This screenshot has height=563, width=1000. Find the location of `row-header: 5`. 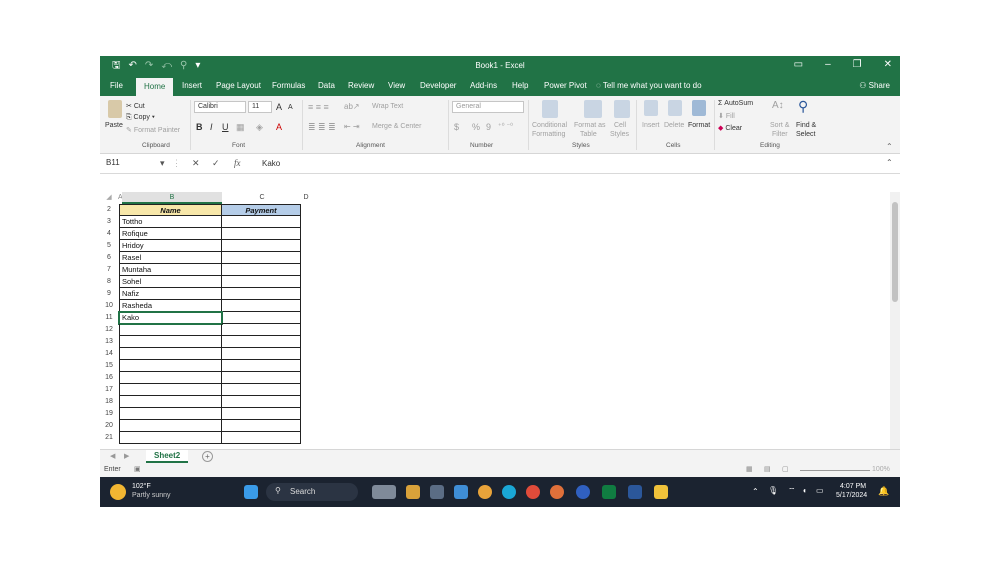

row-header: 5 is located at coordinates (109, 246).